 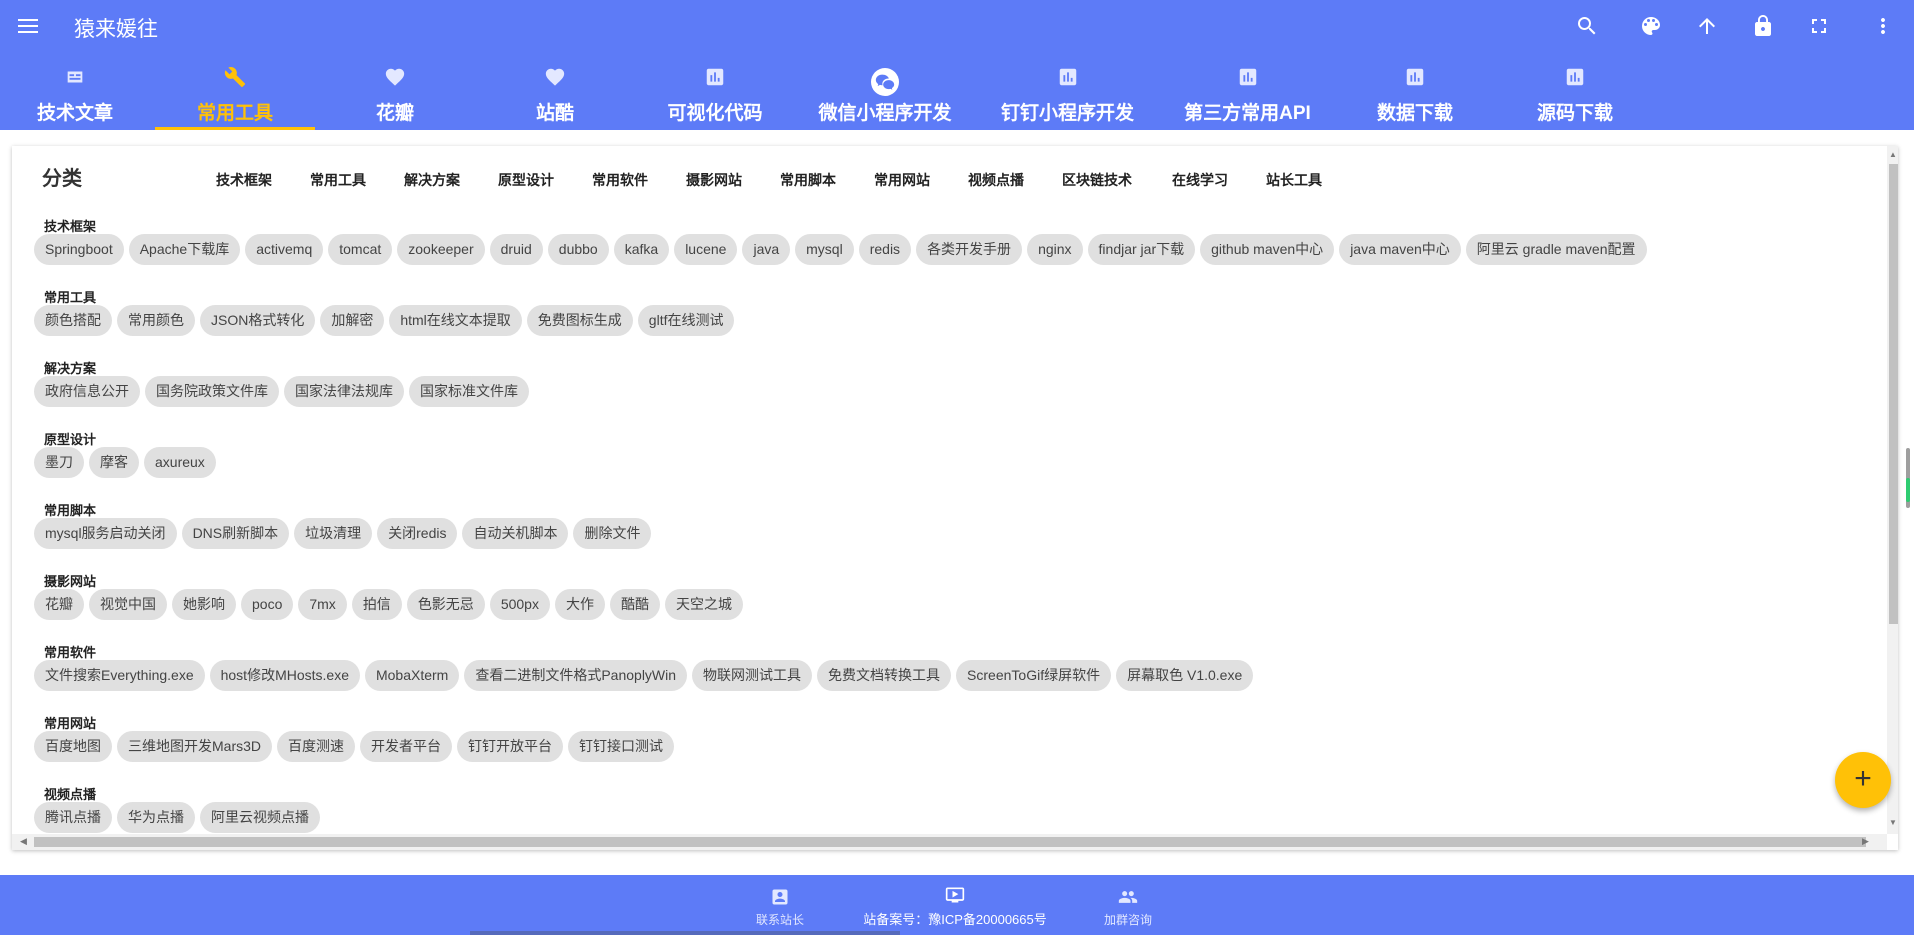 What do you see at coordinates (1267, 249) in the screenshot?
I see `tool-chip: github maven中心` at bounding box center [1267, 249].